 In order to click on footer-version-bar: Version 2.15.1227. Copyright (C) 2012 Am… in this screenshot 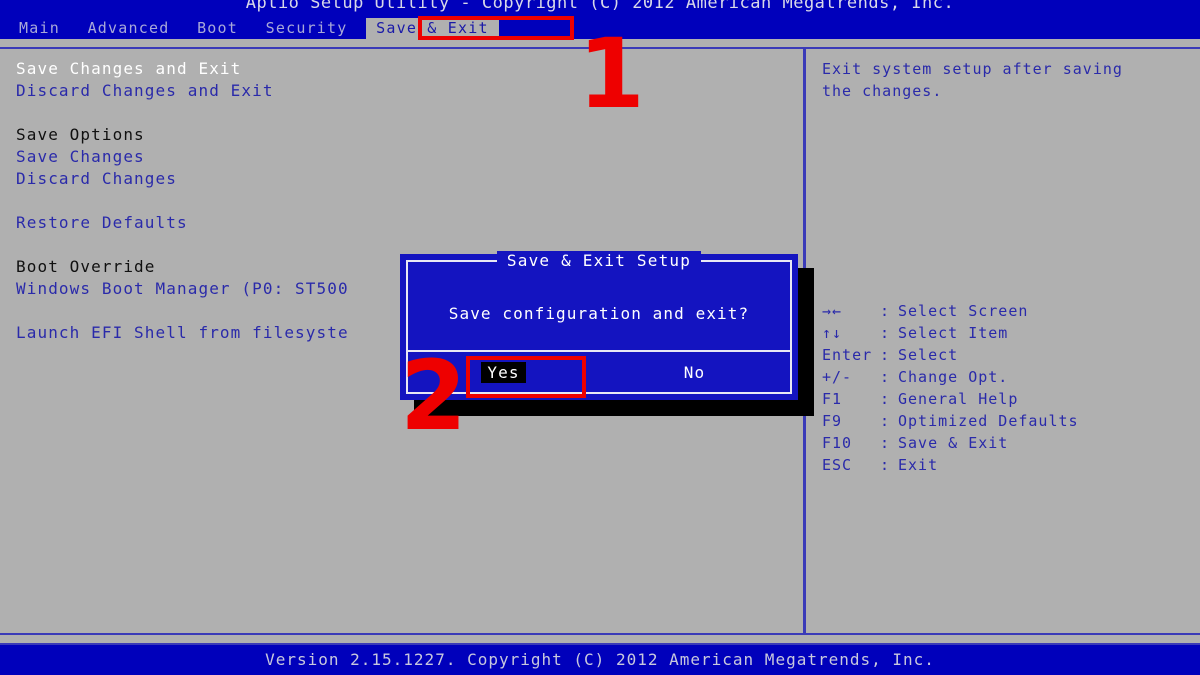, I will do `click(600, 660)`.